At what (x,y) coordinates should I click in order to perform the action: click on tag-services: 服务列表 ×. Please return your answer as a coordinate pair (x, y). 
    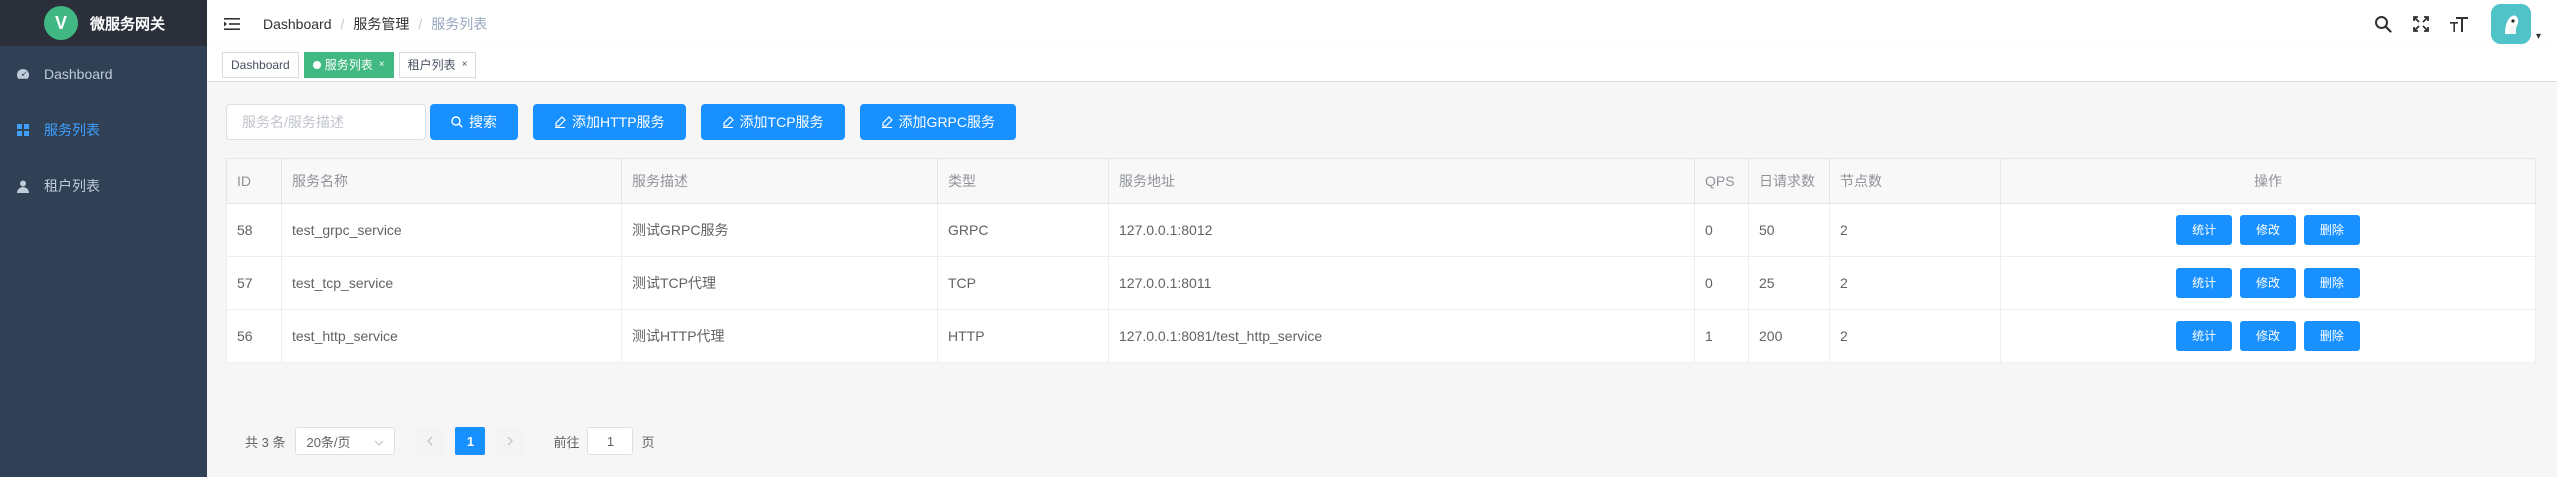
    Looking at the image, I should click on (348, 64).